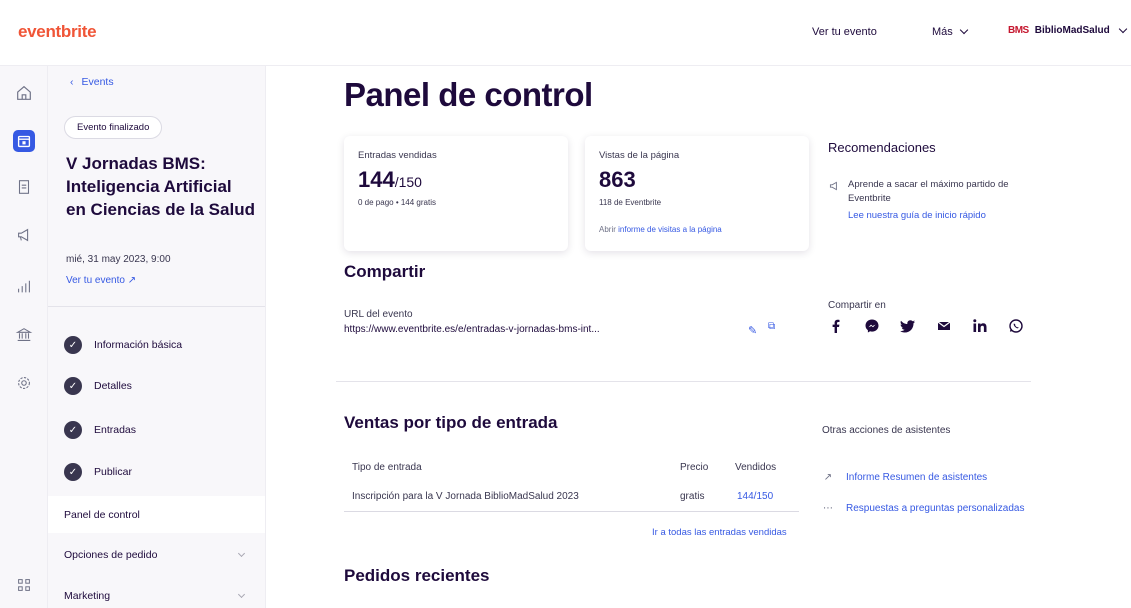 The width and height of the screenshot is (1131, 608). Describe the element at coordinates (24, 287) in the screenshot. I see `bar-chart-icon` at that location.